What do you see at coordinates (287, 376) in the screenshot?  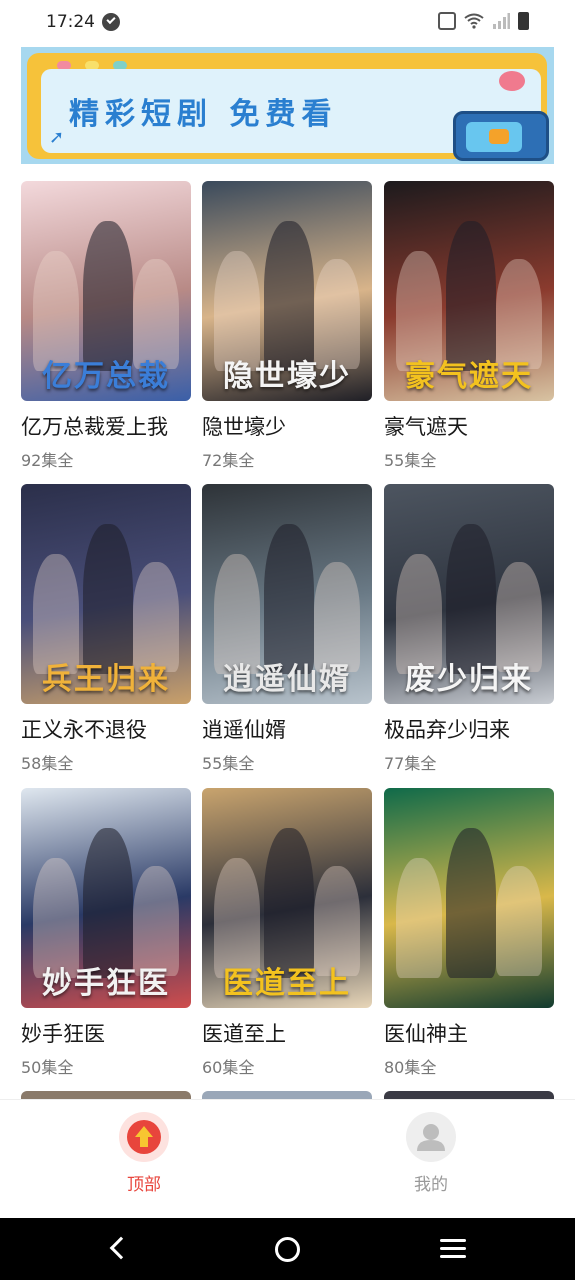 I see `poster-title-art: 隐世壕少` at bounding box center [287, 376].